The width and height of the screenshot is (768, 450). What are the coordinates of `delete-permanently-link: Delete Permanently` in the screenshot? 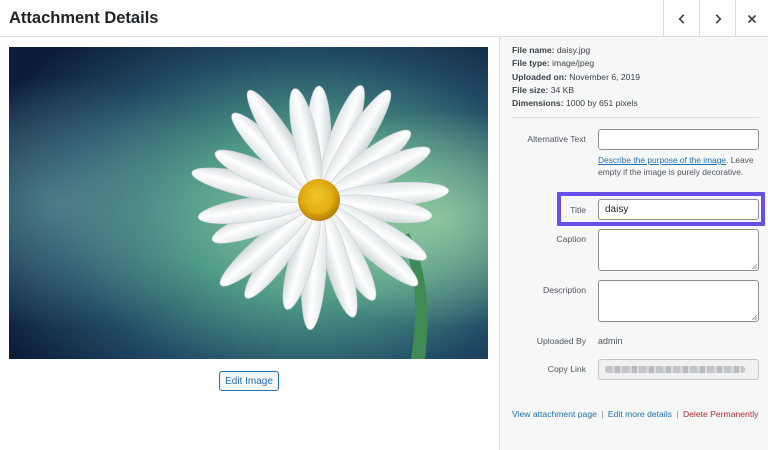 It's located at (720, 414).